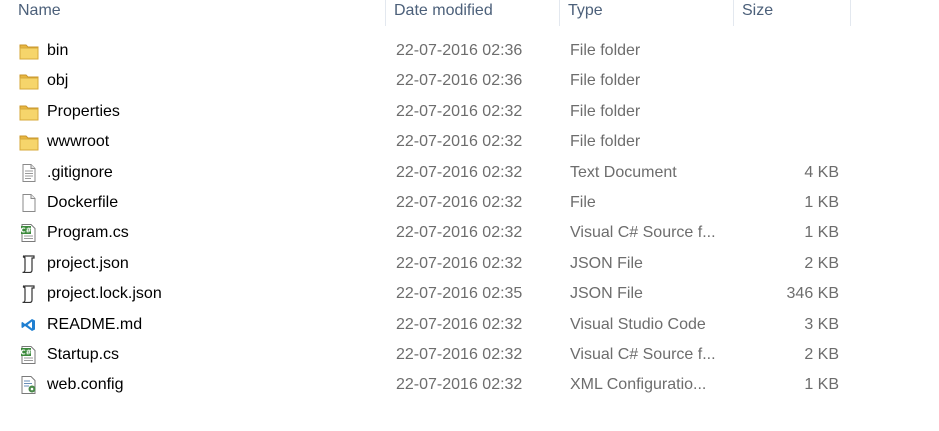  I want to click on file-row: obj 22-07-2016 02:36 File folder, so click(469, 81).